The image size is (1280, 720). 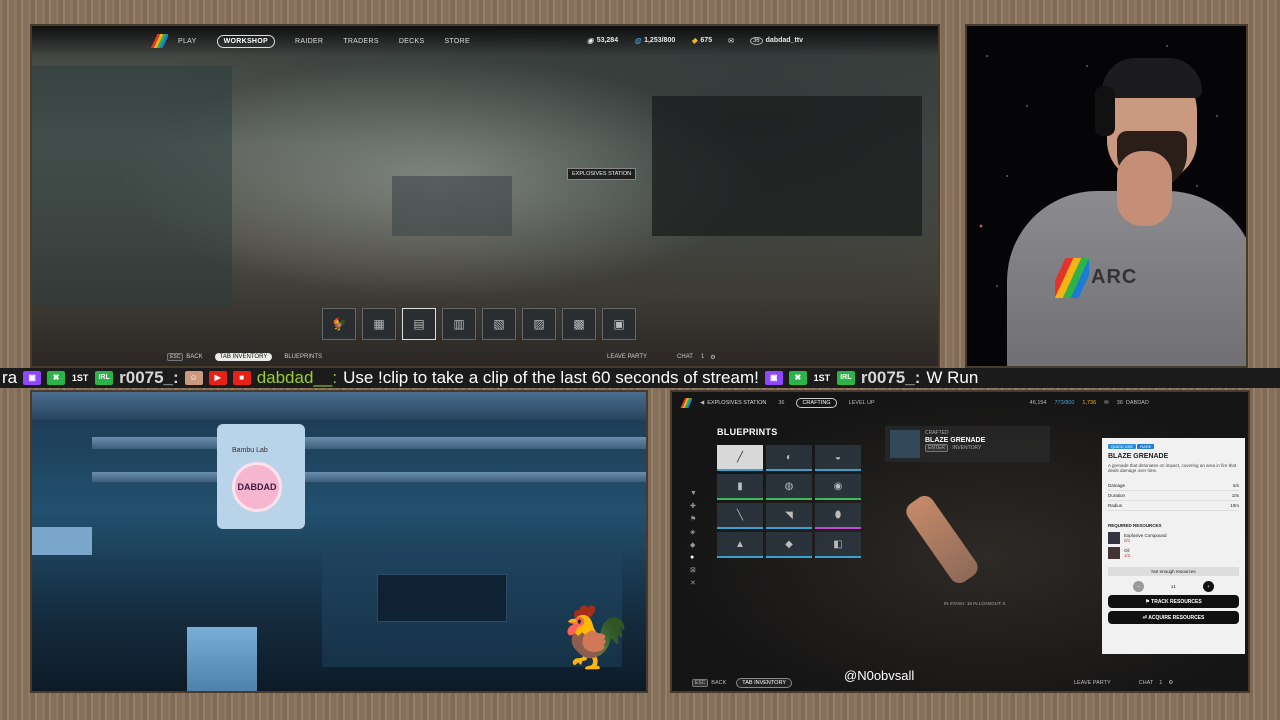 I want to click on required-resources-title: REQUIRED RESOURCES, so click(x=1135, y=525).